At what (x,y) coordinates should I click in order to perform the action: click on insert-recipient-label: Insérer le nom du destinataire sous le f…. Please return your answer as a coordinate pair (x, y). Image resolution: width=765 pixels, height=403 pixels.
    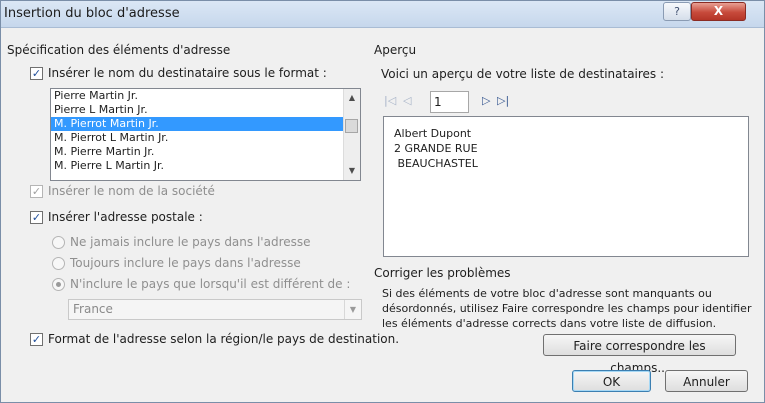
    Looking at the image, I should click on (187, 73).